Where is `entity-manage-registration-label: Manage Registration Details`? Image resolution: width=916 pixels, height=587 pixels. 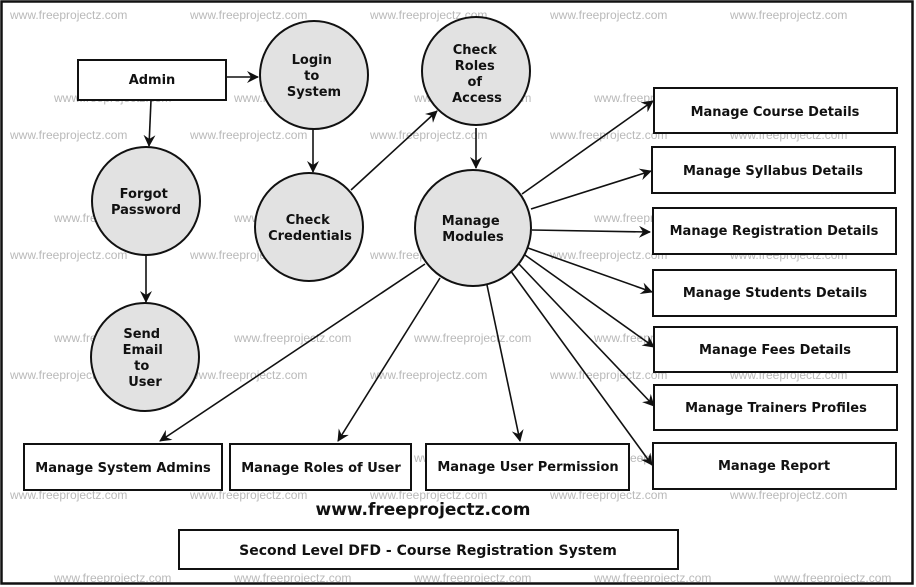
entity-manage-registration-label: Manage Registration Details is located at coordinates (774, 231).